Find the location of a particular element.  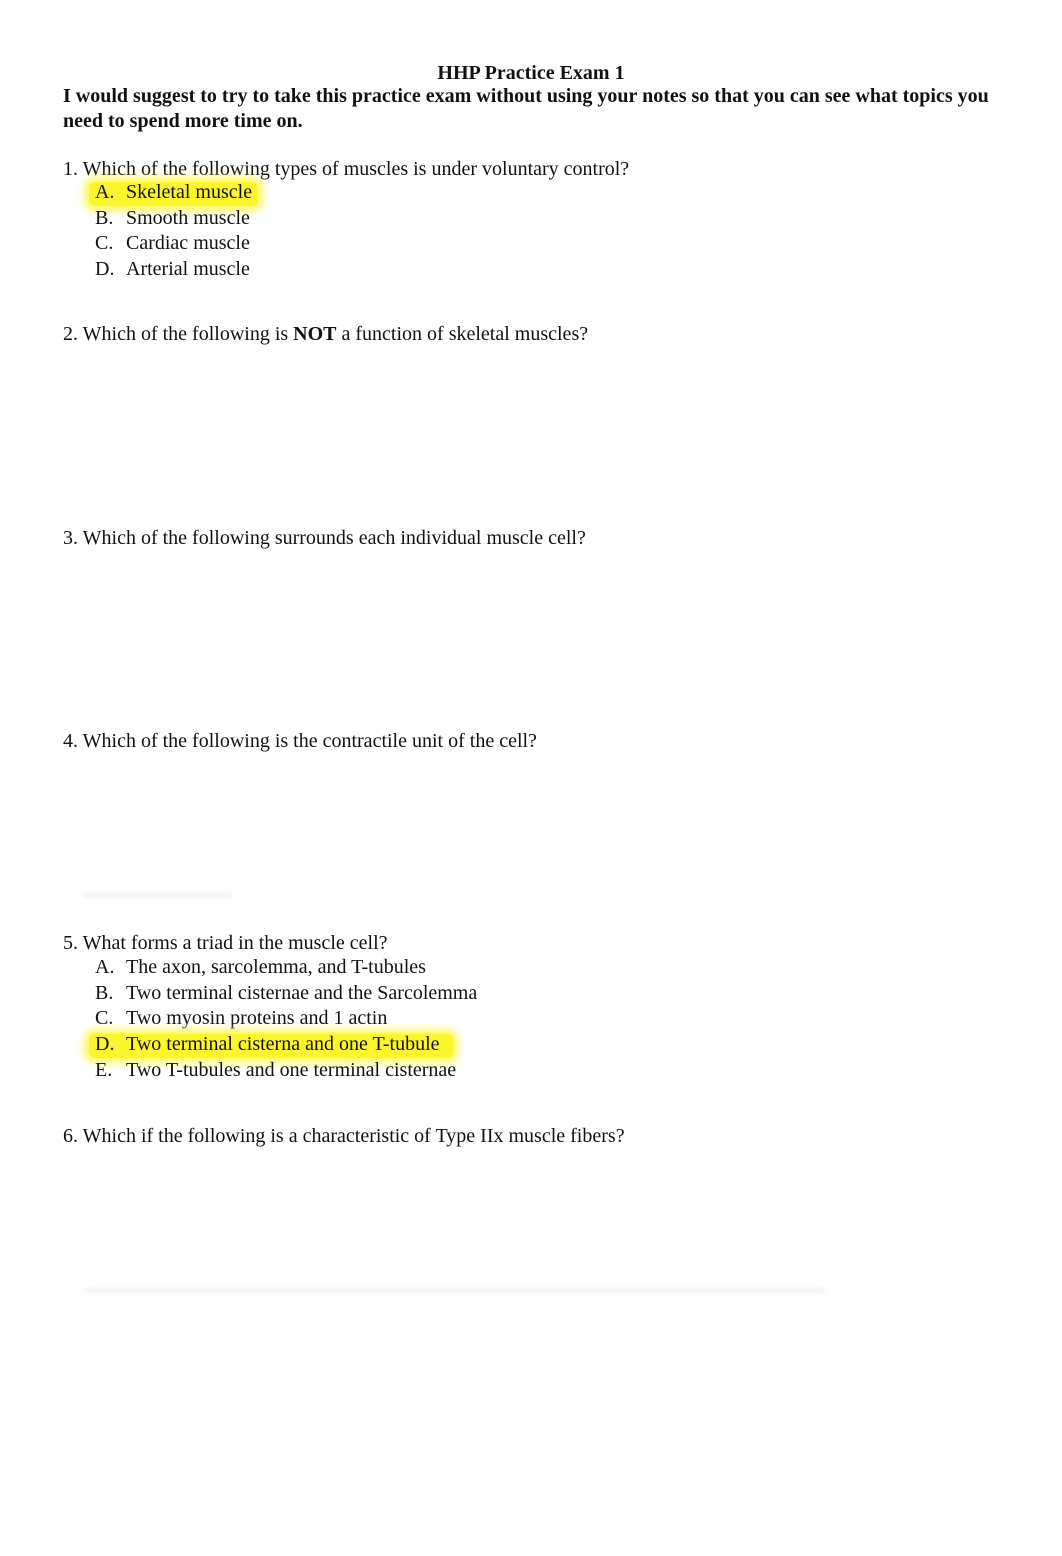

option-text: Cardiac muscle is located at coordinates (188, 243).